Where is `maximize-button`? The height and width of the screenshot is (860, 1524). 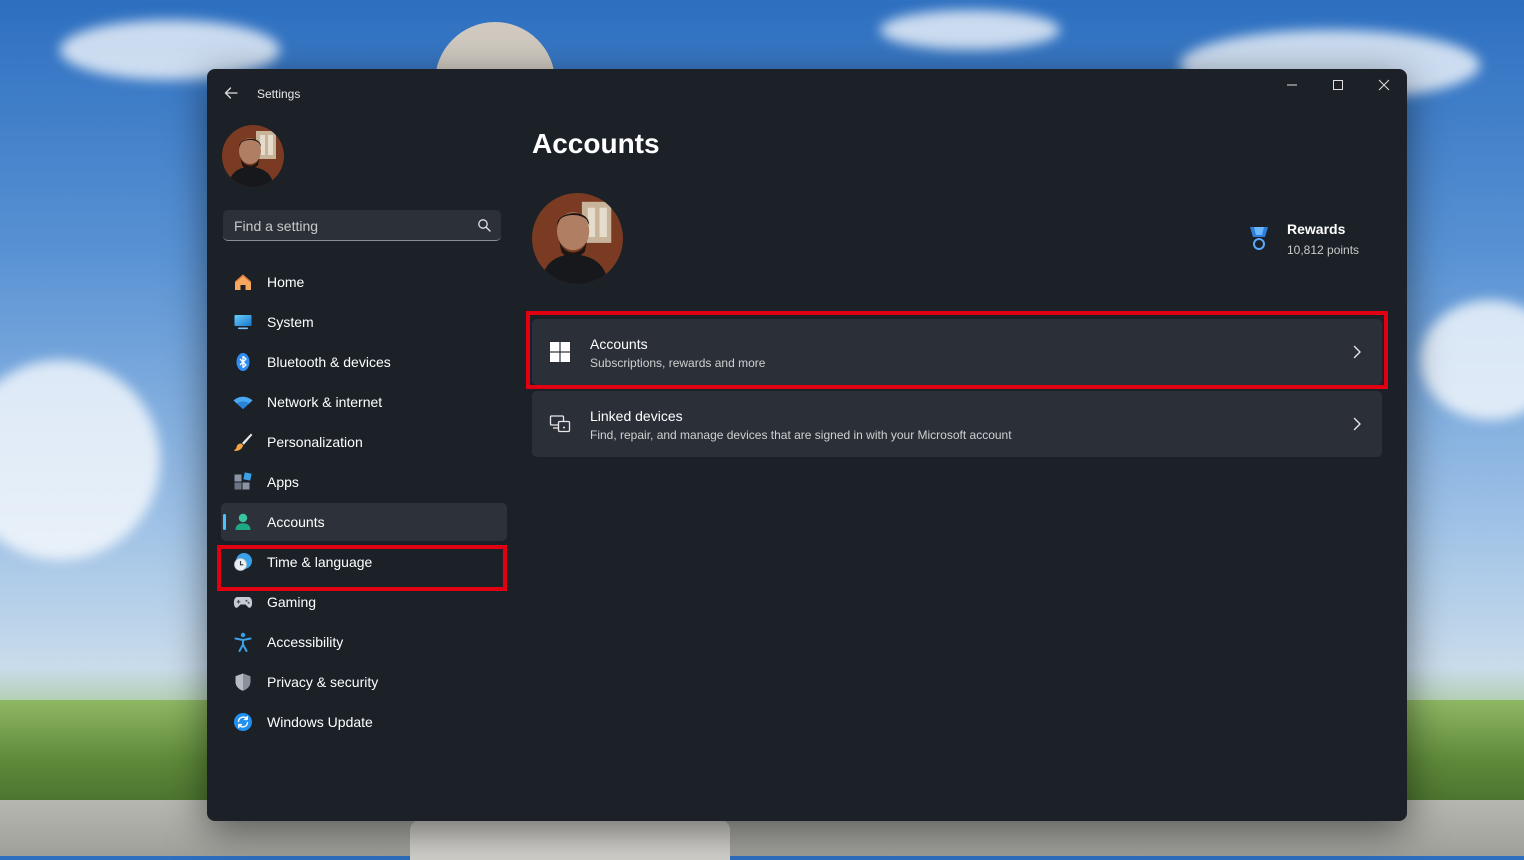 maximize-button is located at coordinates (1338, 85).